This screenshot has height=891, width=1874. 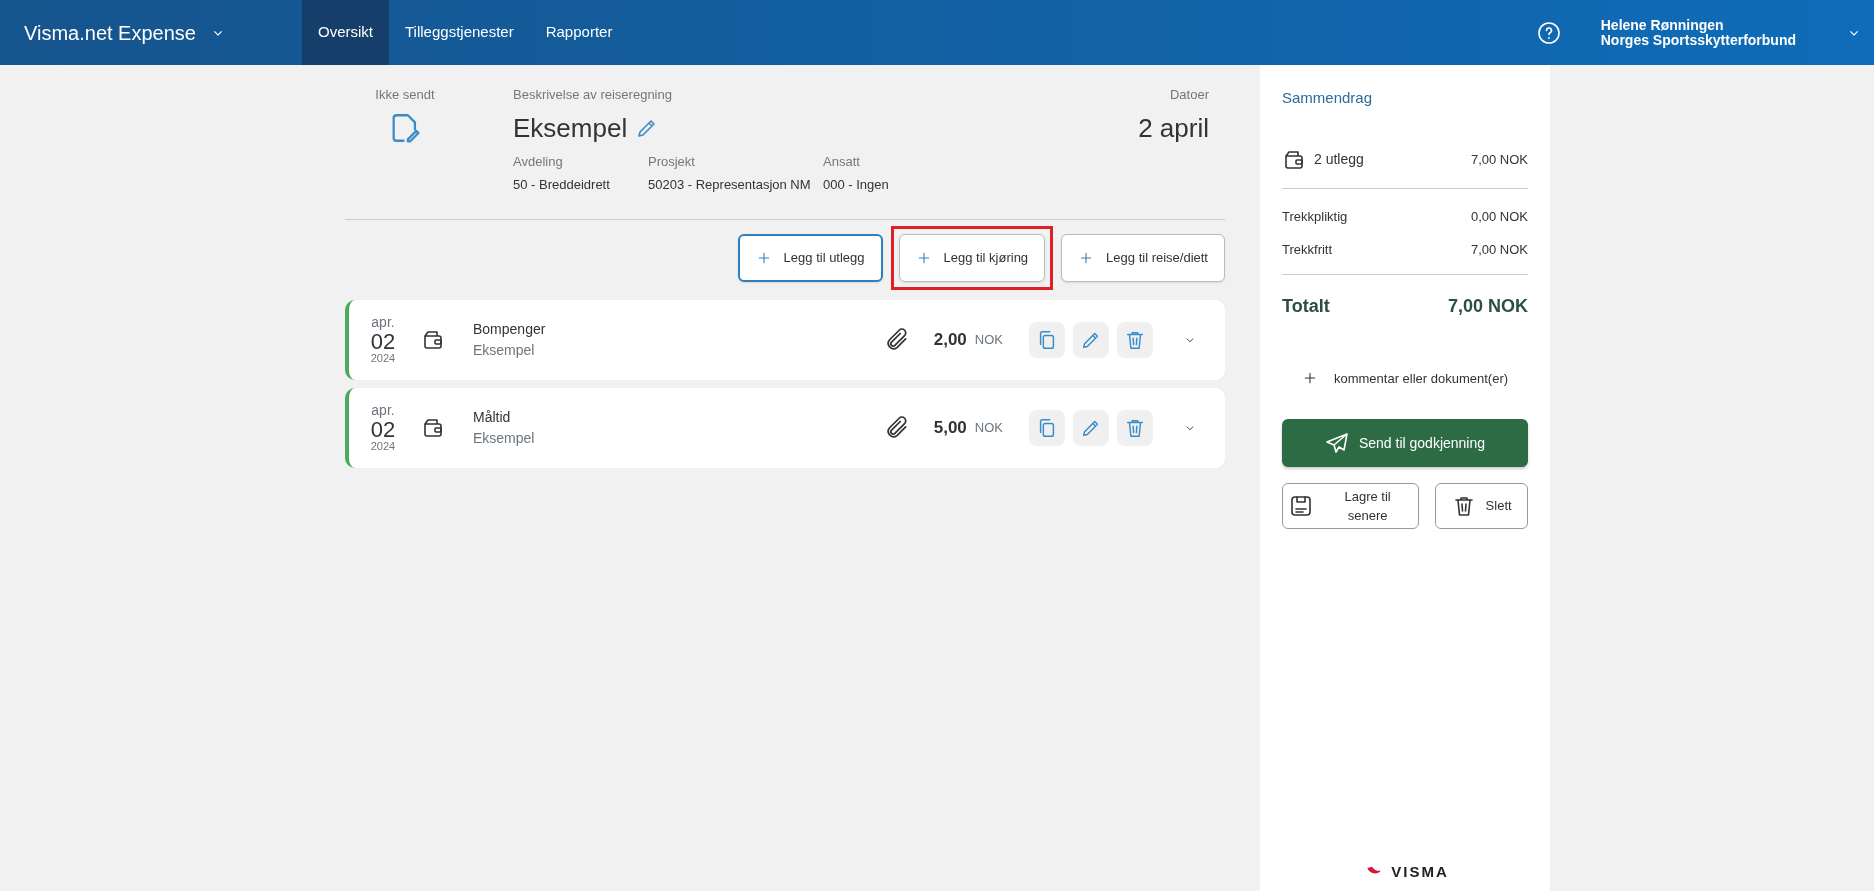 What do you see at coordinates (810, 257) in the screenshot?
I see `add-button: Legg til utlegg` at bounding box center [810, 257].